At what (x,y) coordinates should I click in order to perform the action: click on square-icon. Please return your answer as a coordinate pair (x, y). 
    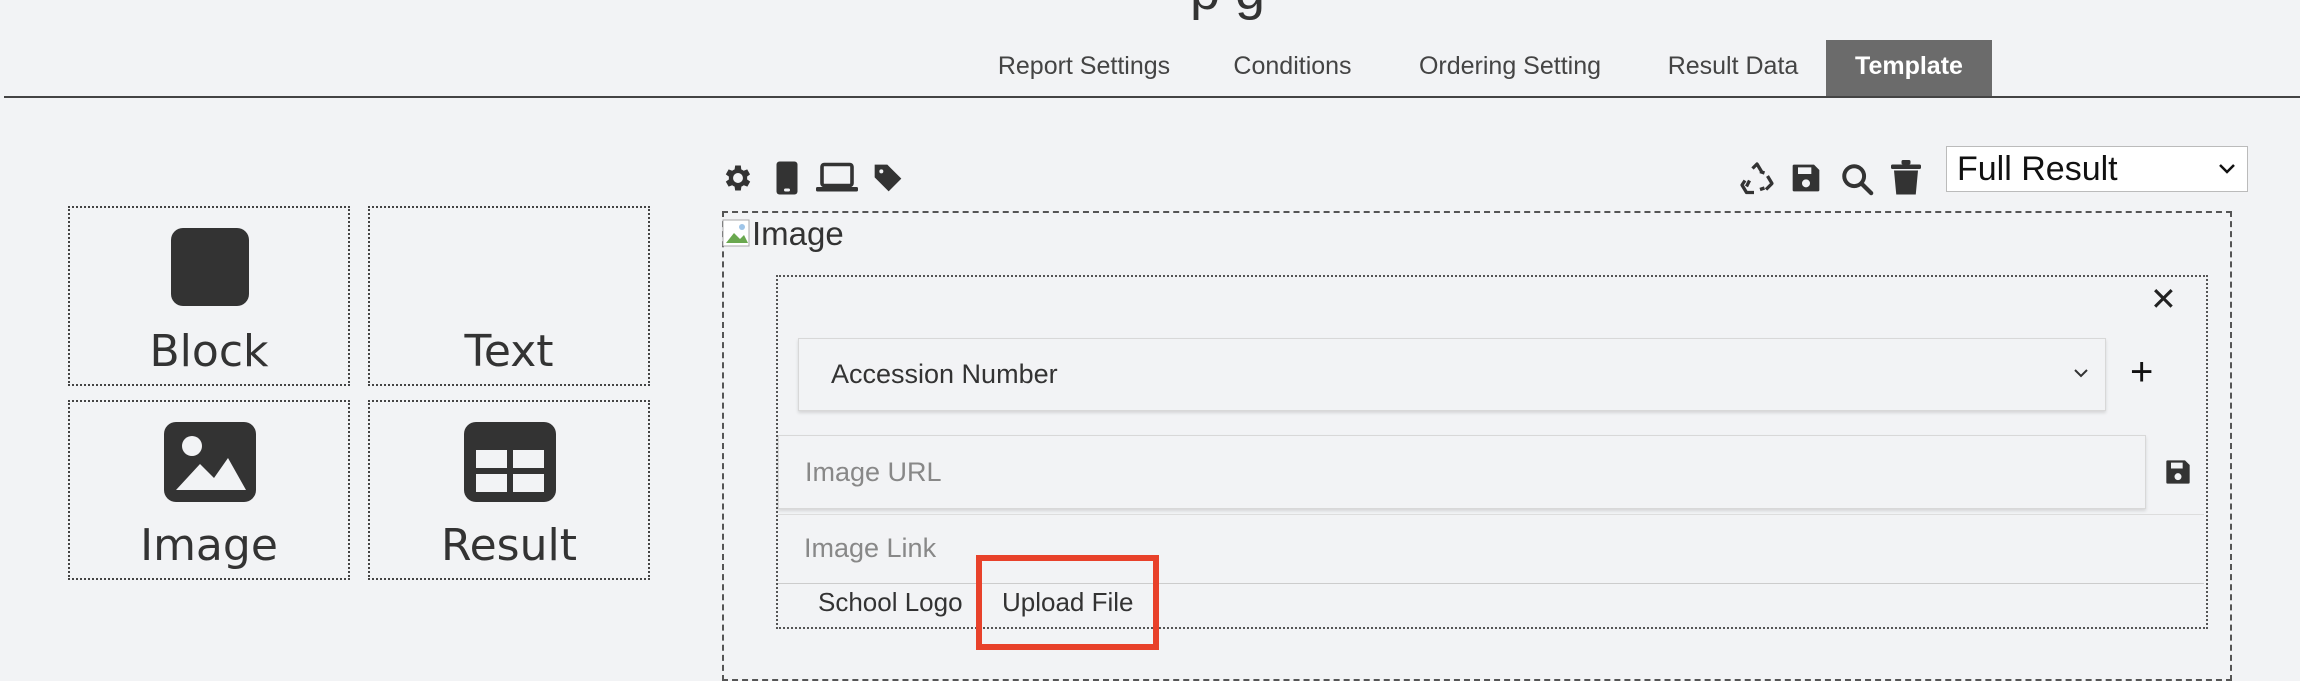
    Looking at the image, I should click on (210, 267).